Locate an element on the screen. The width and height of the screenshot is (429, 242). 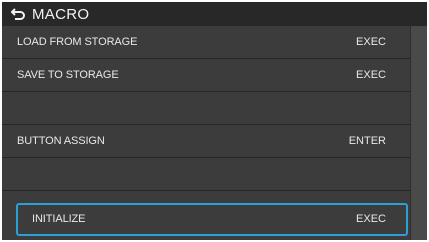
menu-item-load-from-storage: LOAD FROM STORAGE EXEC is located at coordinates (206, 42).